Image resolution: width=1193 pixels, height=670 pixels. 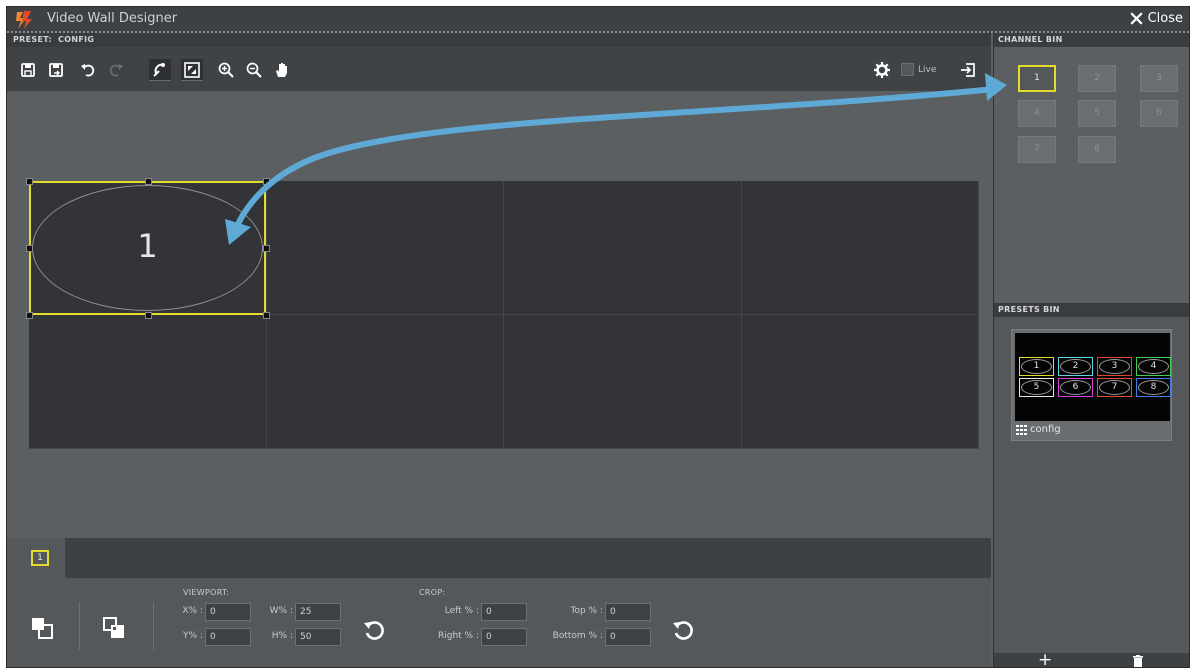 I want to click on window-tab-label: 1, so click(x=40, y=558).